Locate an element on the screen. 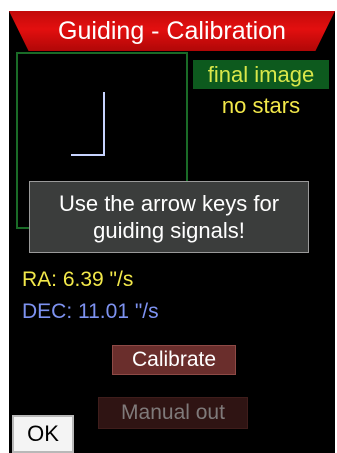  hint-line-2: guiding signals! is located at coordinates (169, 230).